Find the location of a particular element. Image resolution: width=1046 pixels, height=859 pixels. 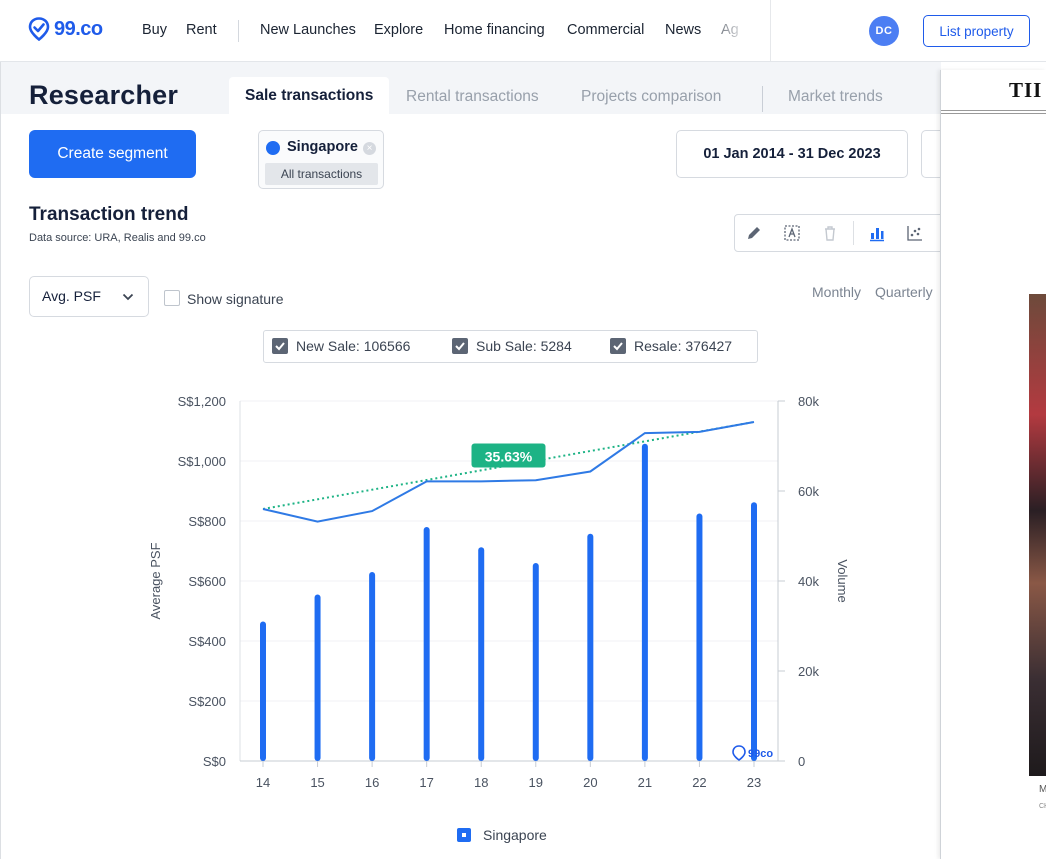

y-axis-title: Average PSF is located at coordinates (155, 580).